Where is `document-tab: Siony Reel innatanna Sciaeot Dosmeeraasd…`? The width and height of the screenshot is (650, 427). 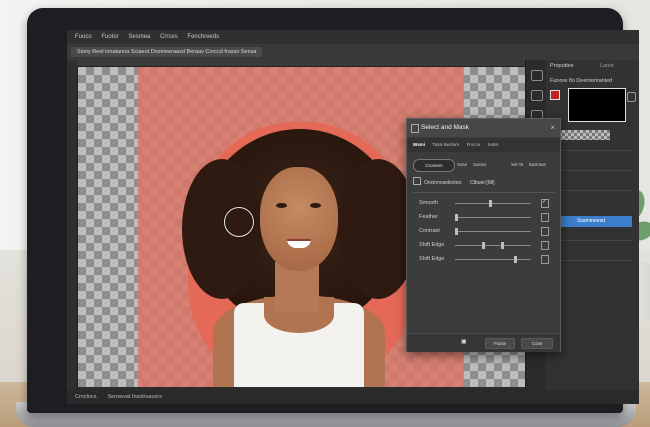
document-tab: Siony Reel innatanna Sciaeot Dosmeeraasd… is located at coordinates (167, 52).